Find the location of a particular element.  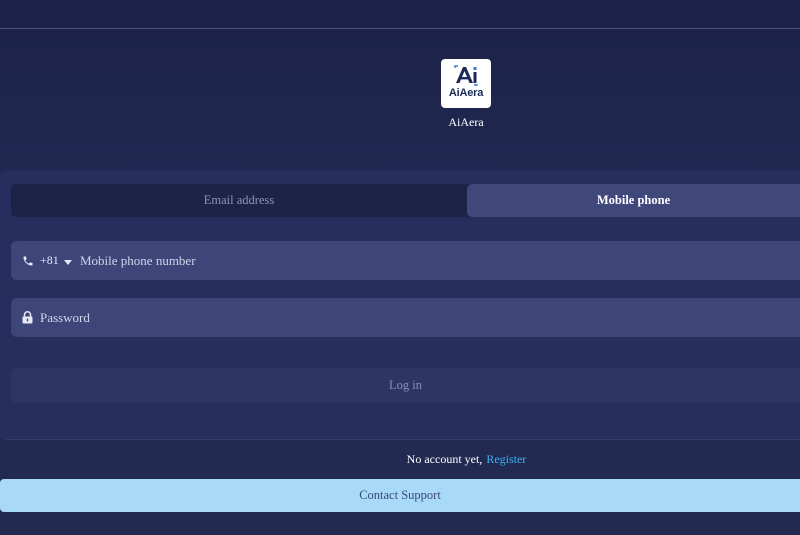

app-logo: AiAera is located at coordinates (466, 83).